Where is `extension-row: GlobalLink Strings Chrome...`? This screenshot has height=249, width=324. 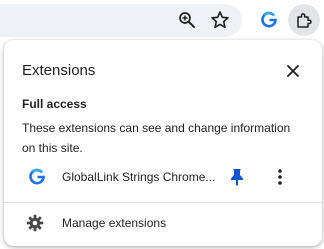
extension-row: GlobalLink Strings Chrome... is located at coordinates (163, 177).